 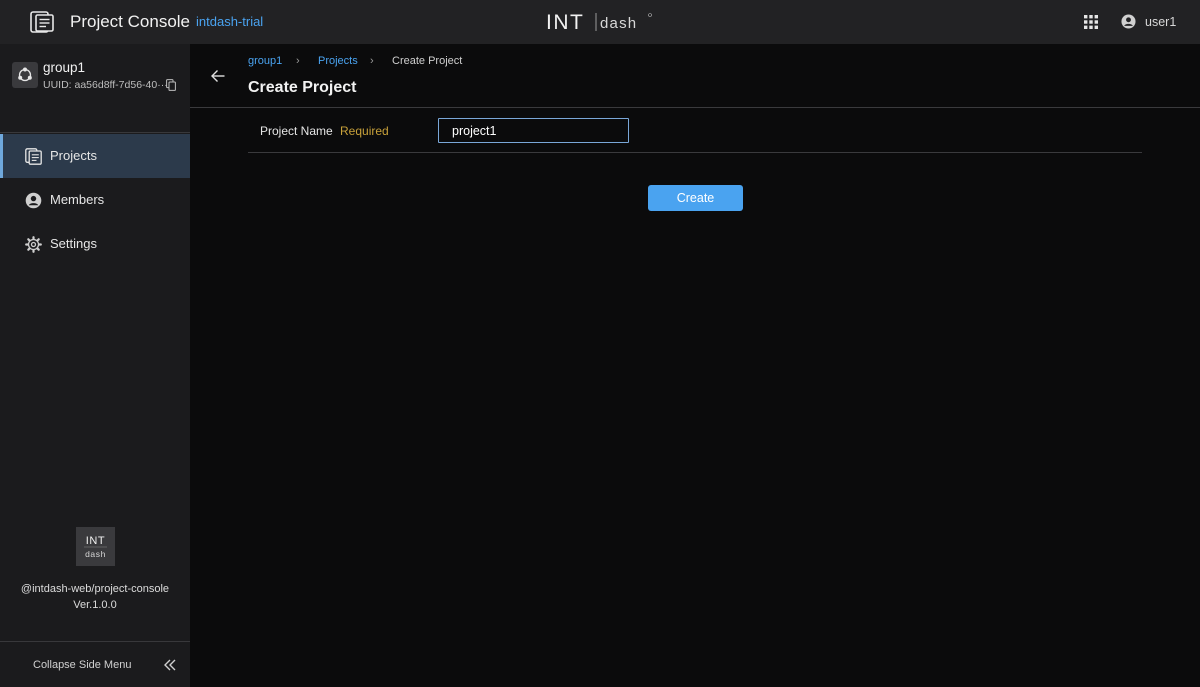 What do you see at coordinates (82, 665) in the screenshot?
I see `collapse-side-menu-button: Collapse Side Menu` at bounding box center [82, 665].